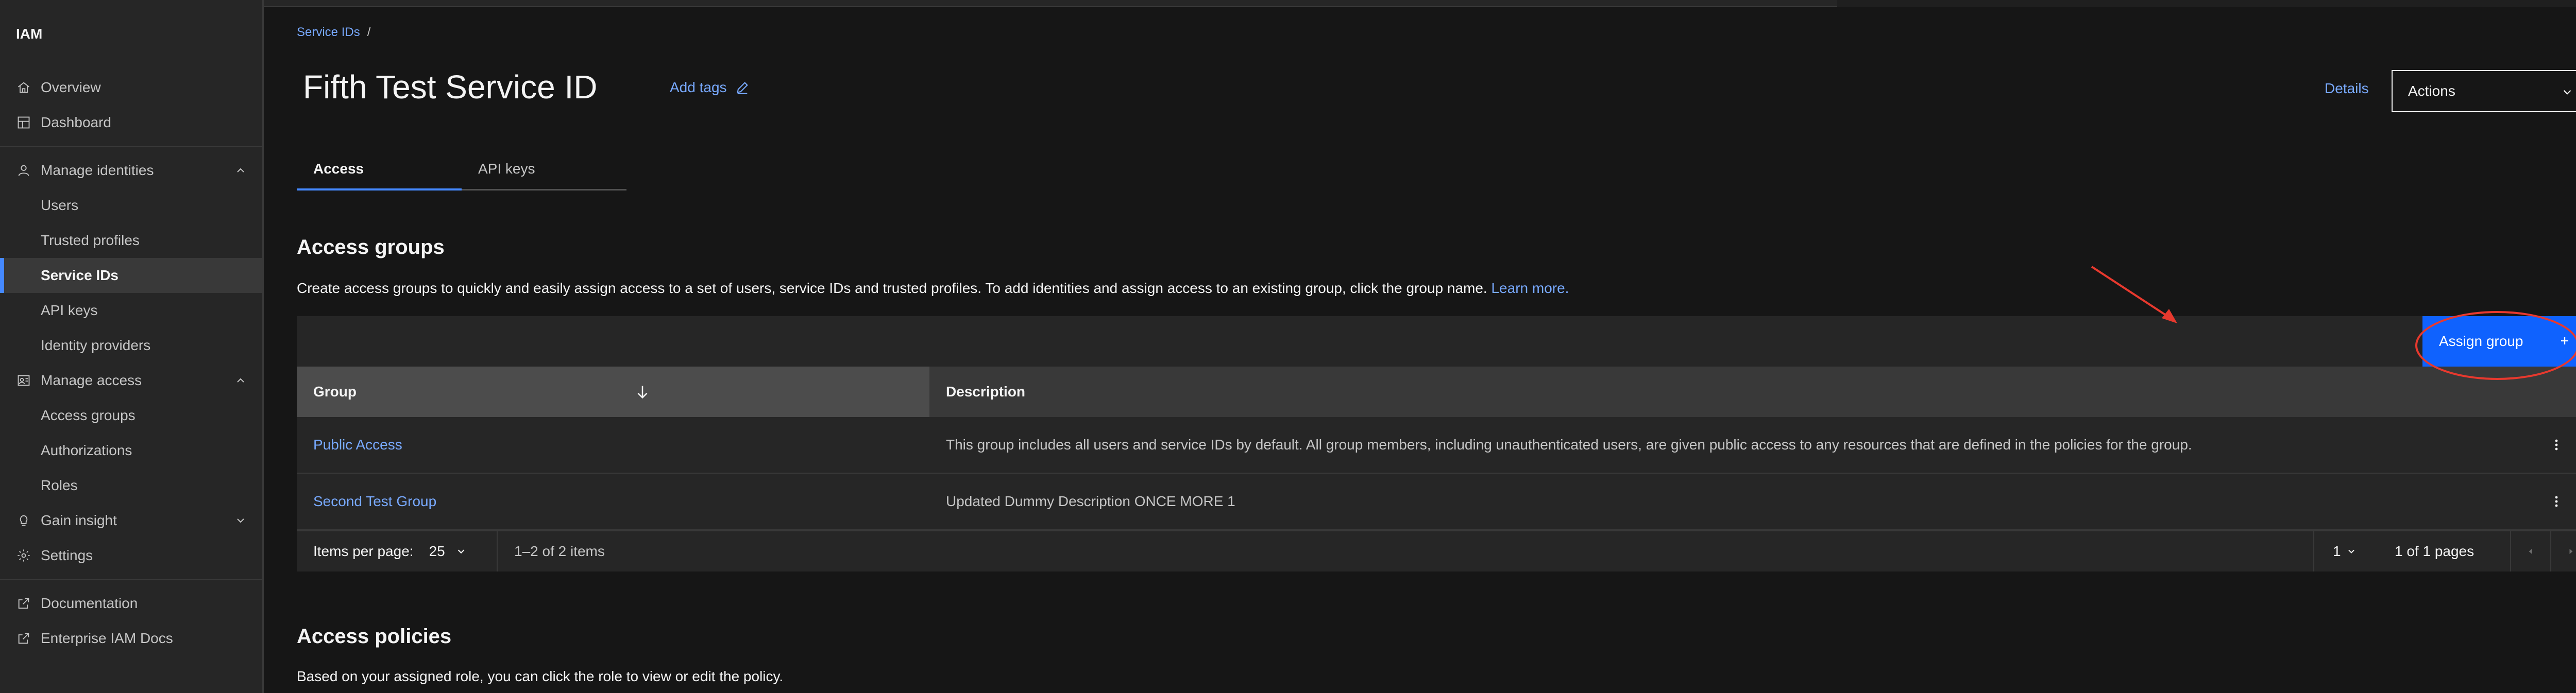 The image size is (2576, 693). What do you see at coordinates (23, 555) in the screenshot?
I see `gear-icon` at bounding box center [23, 555].